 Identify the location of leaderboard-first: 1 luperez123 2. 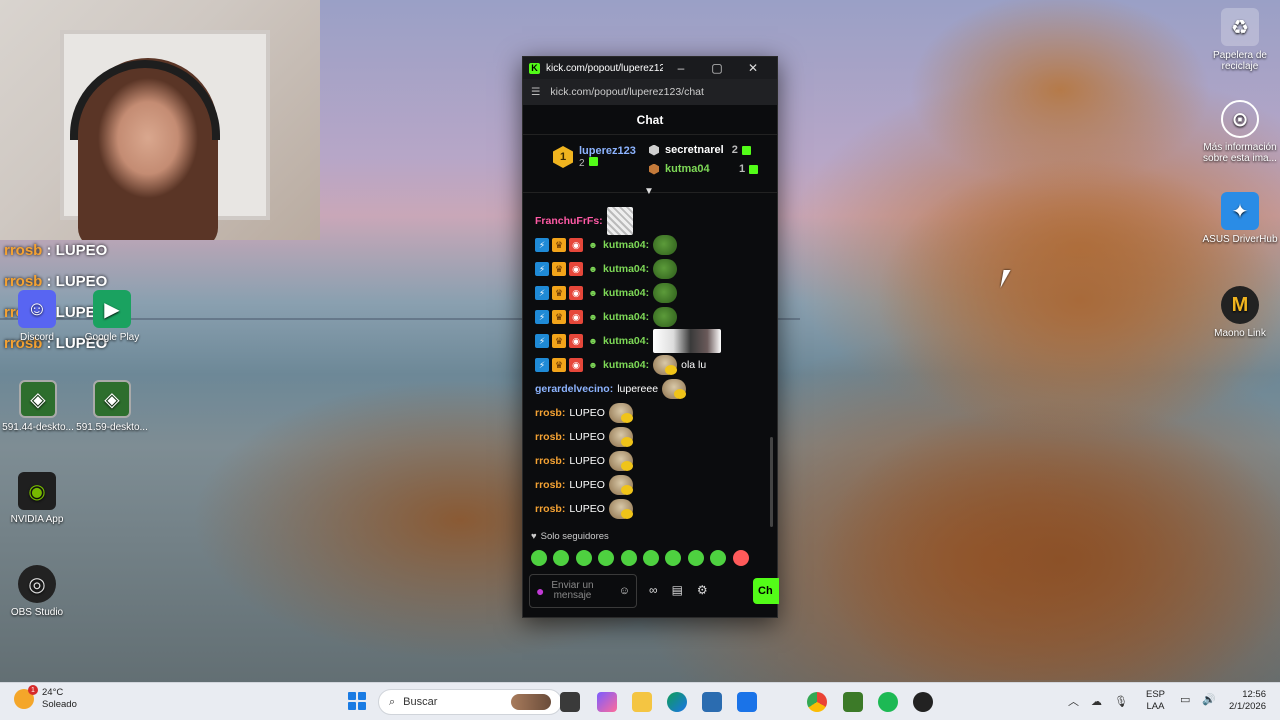
(594, 157).